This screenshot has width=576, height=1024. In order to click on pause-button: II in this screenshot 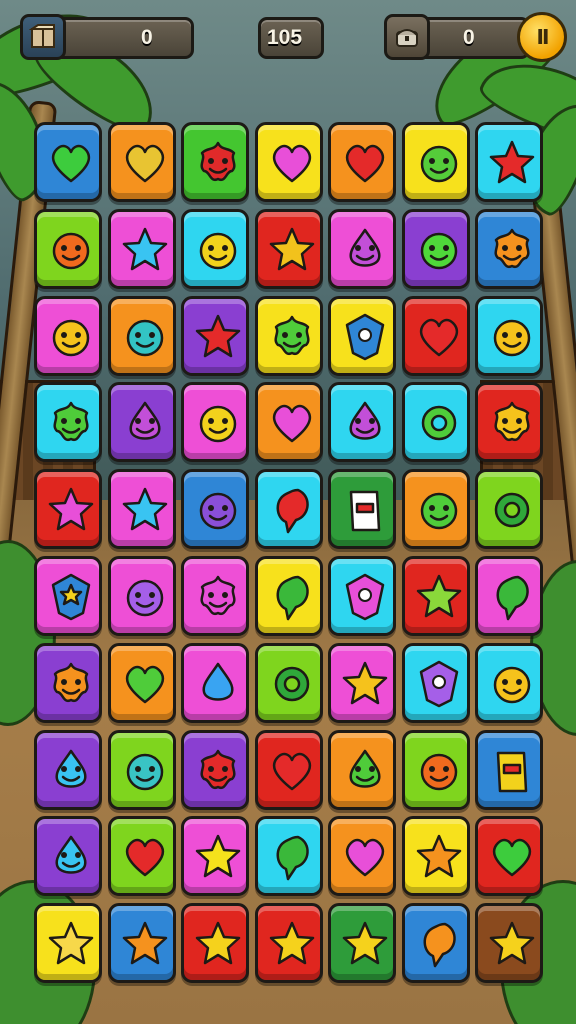, I will do `click(542, 37)`.